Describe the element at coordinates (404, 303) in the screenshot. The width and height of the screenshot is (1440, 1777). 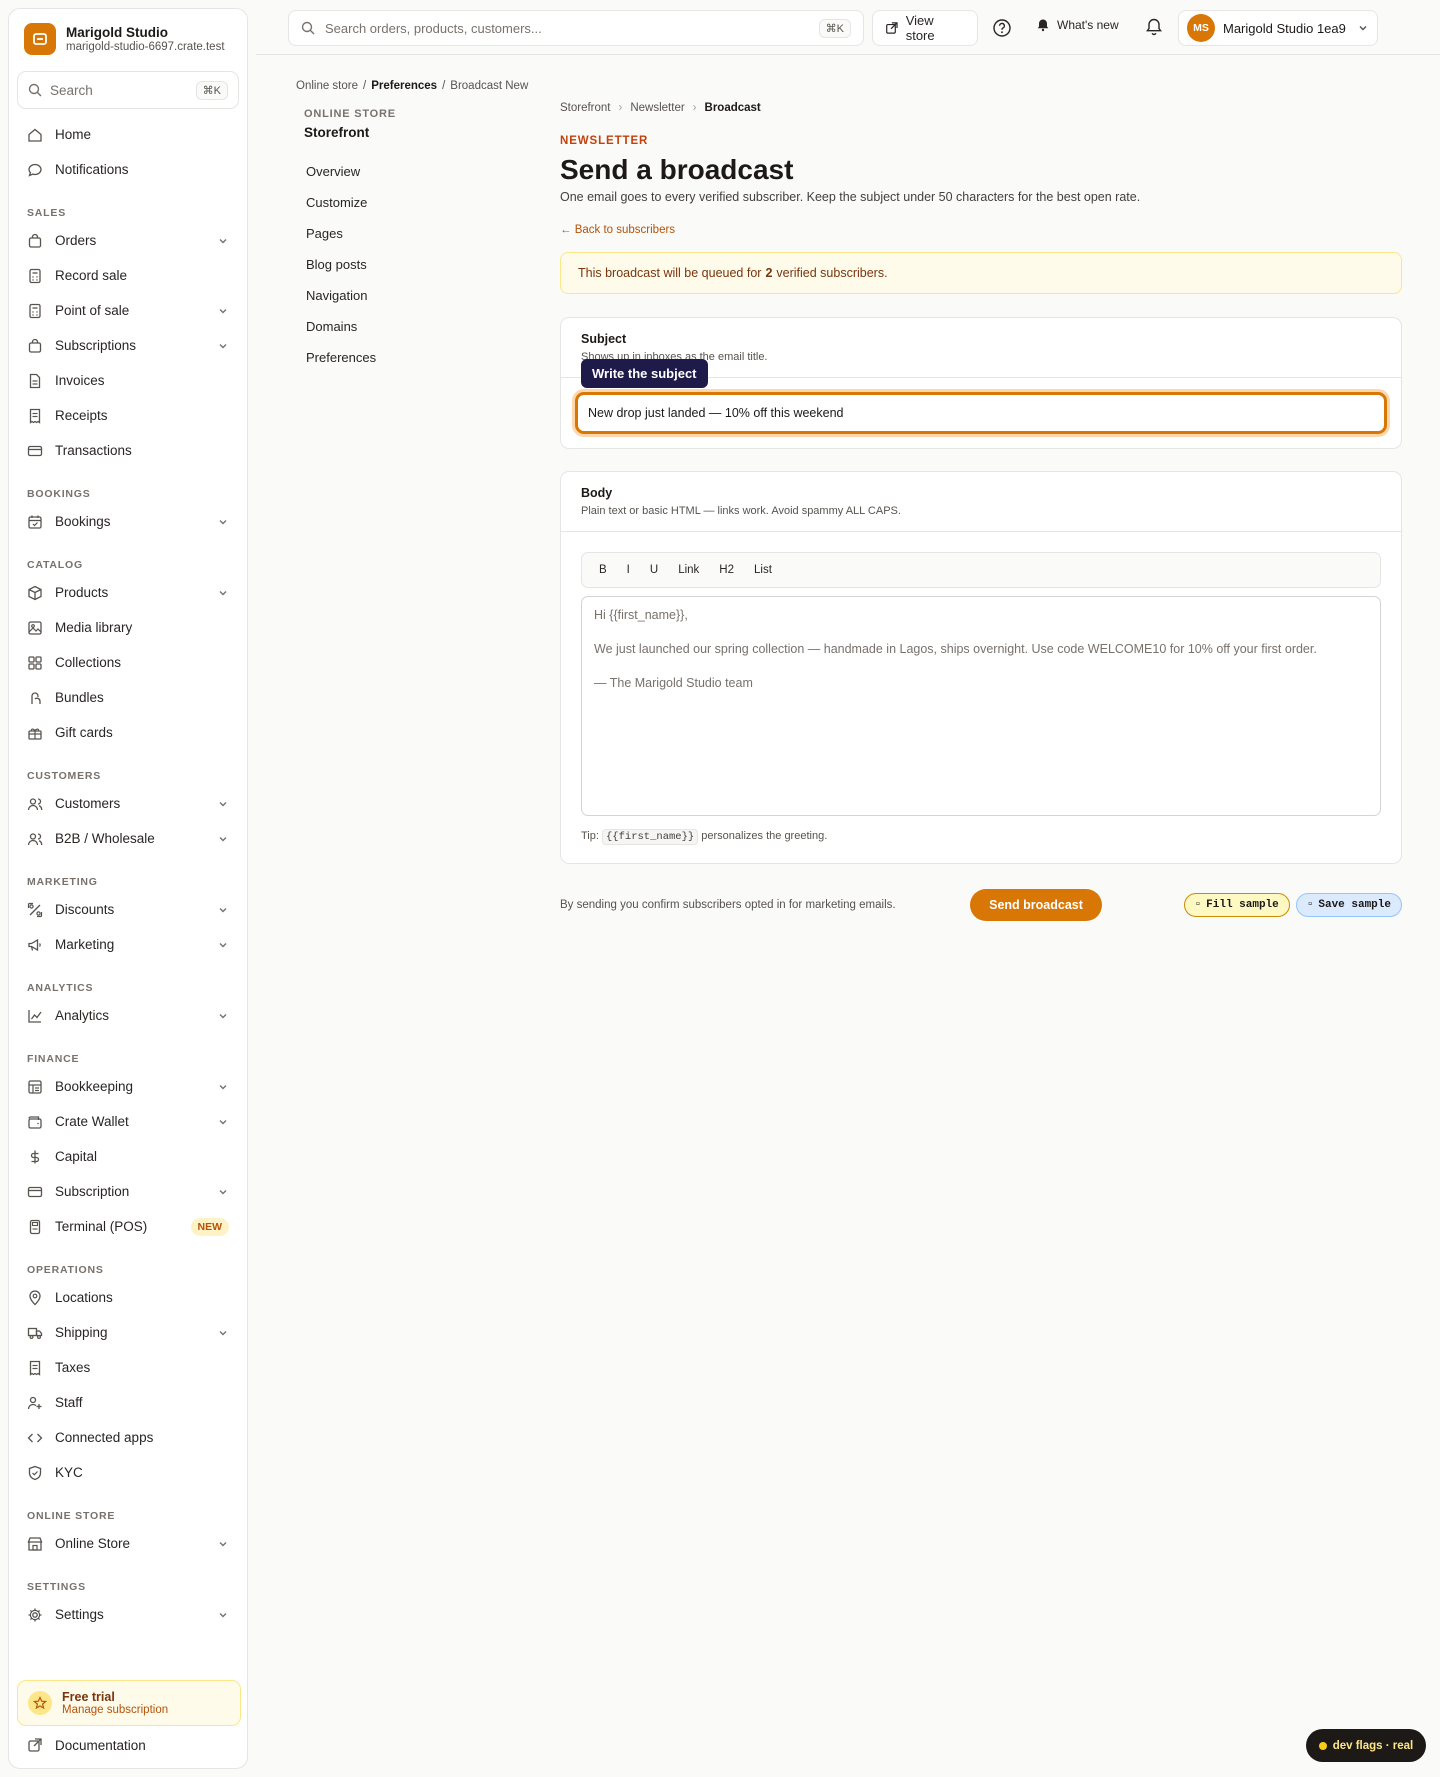
I see `subnav-link-navigation: Navigation` at that location.